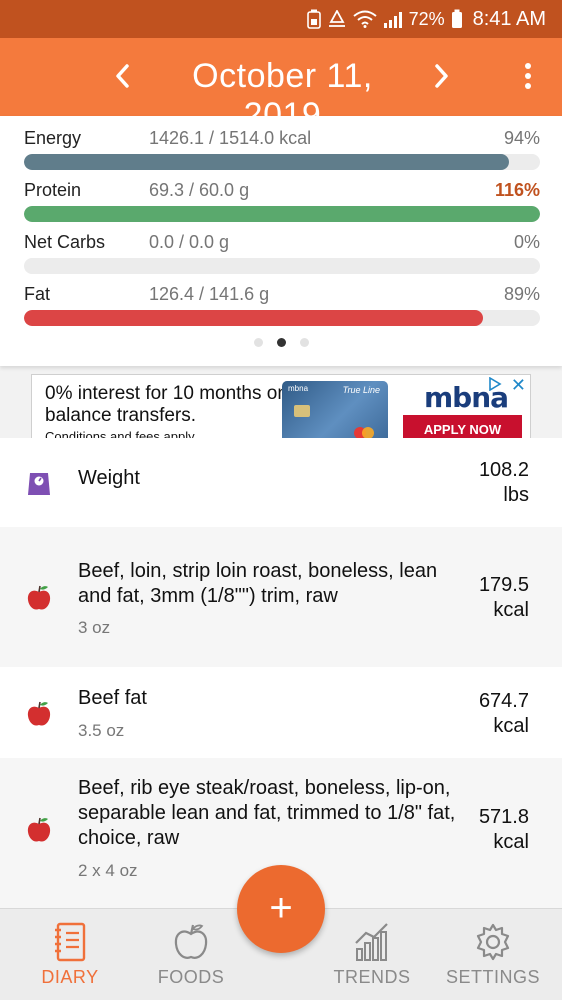  Describe the element at coordinates (392, 20) in the screenshot. I see `signal-icon` at that location.